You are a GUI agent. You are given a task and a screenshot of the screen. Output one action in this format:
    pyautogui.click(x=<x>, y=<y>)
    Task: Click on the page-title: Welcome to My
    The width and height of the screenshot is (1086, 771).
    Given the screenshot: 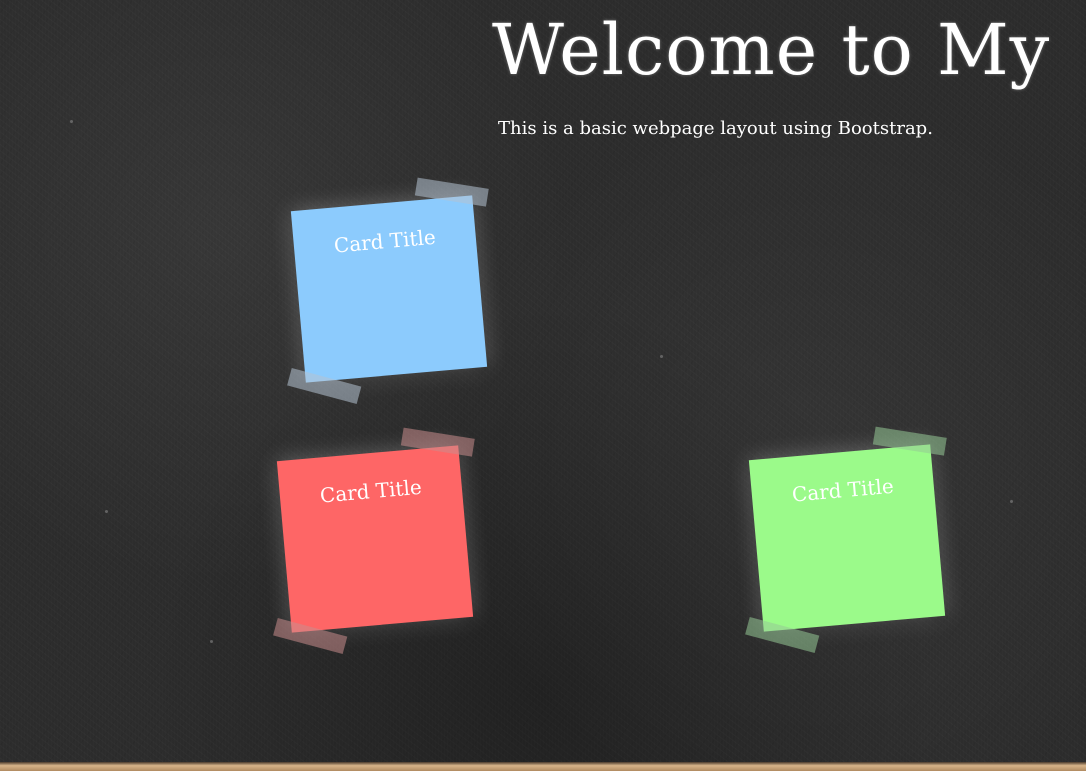 What is the action you would take?
    pyautogui.click(x=771, y=50)
    